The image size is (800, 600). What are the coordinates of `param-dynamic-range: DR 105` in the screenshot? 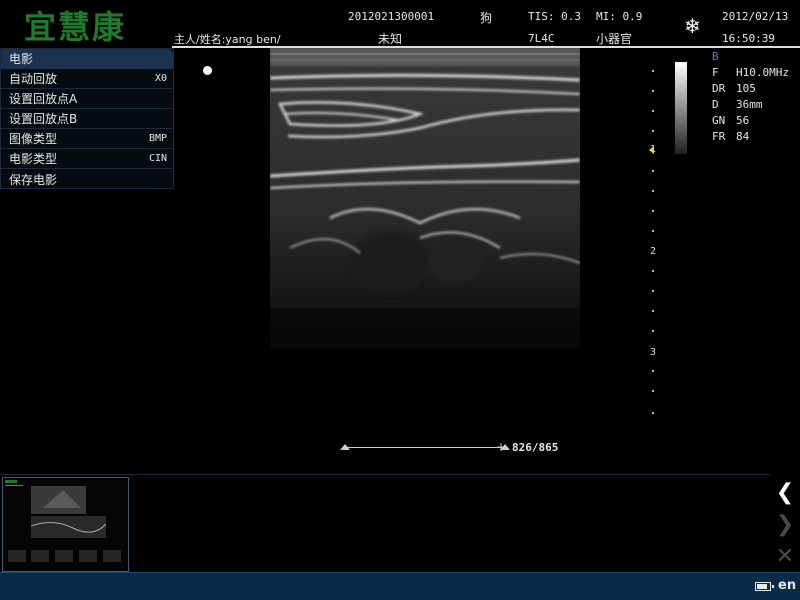 It's located at (734, 88).